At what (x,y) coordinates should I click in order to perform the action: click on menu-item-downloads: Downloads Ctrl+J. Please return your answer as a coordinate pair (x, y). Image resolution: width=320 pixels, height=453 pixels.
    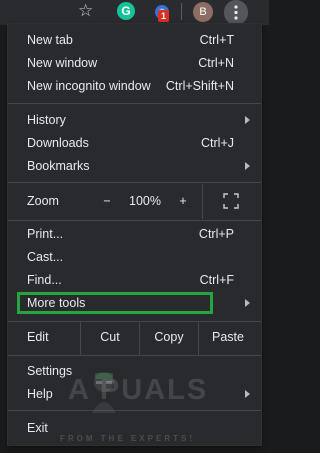
    Looking at the image, I should click on (134, 143).